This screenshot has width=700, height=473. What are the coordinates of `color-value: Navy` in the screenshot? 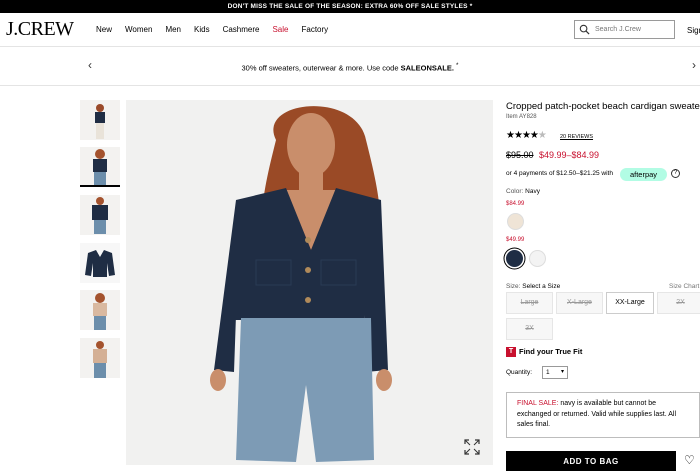 It's located at (532, 191).